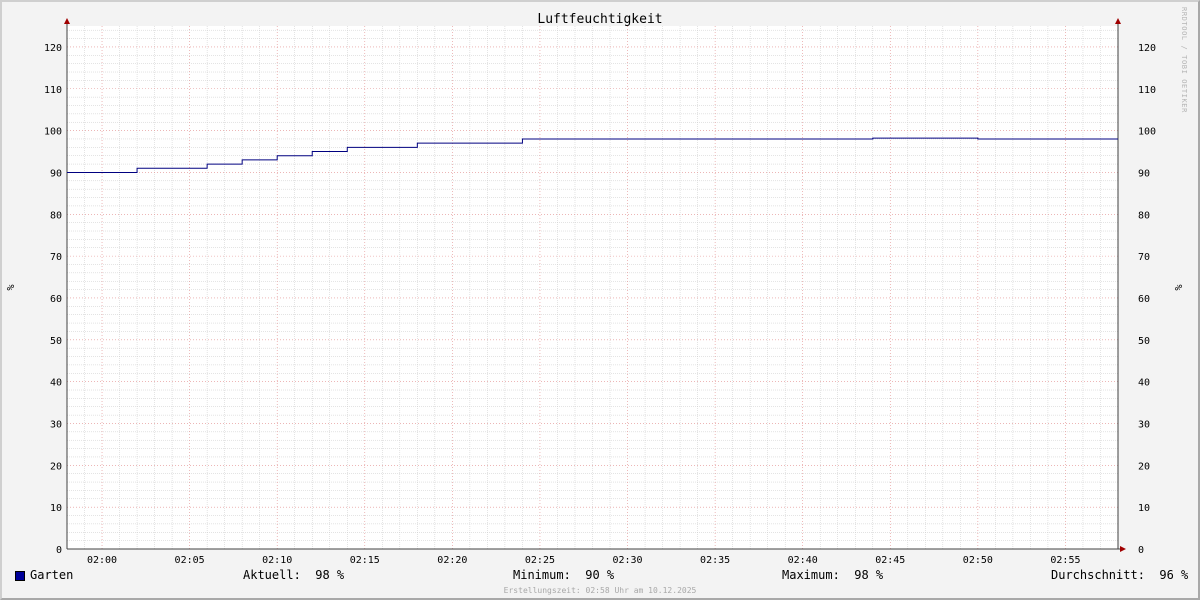 The height and width of the screenshot is (600, 1200). What do you see at coordinates (890, 560) in the screenshot?
I see `x-tick-label: 02:45` at bounding box center [890, 560].